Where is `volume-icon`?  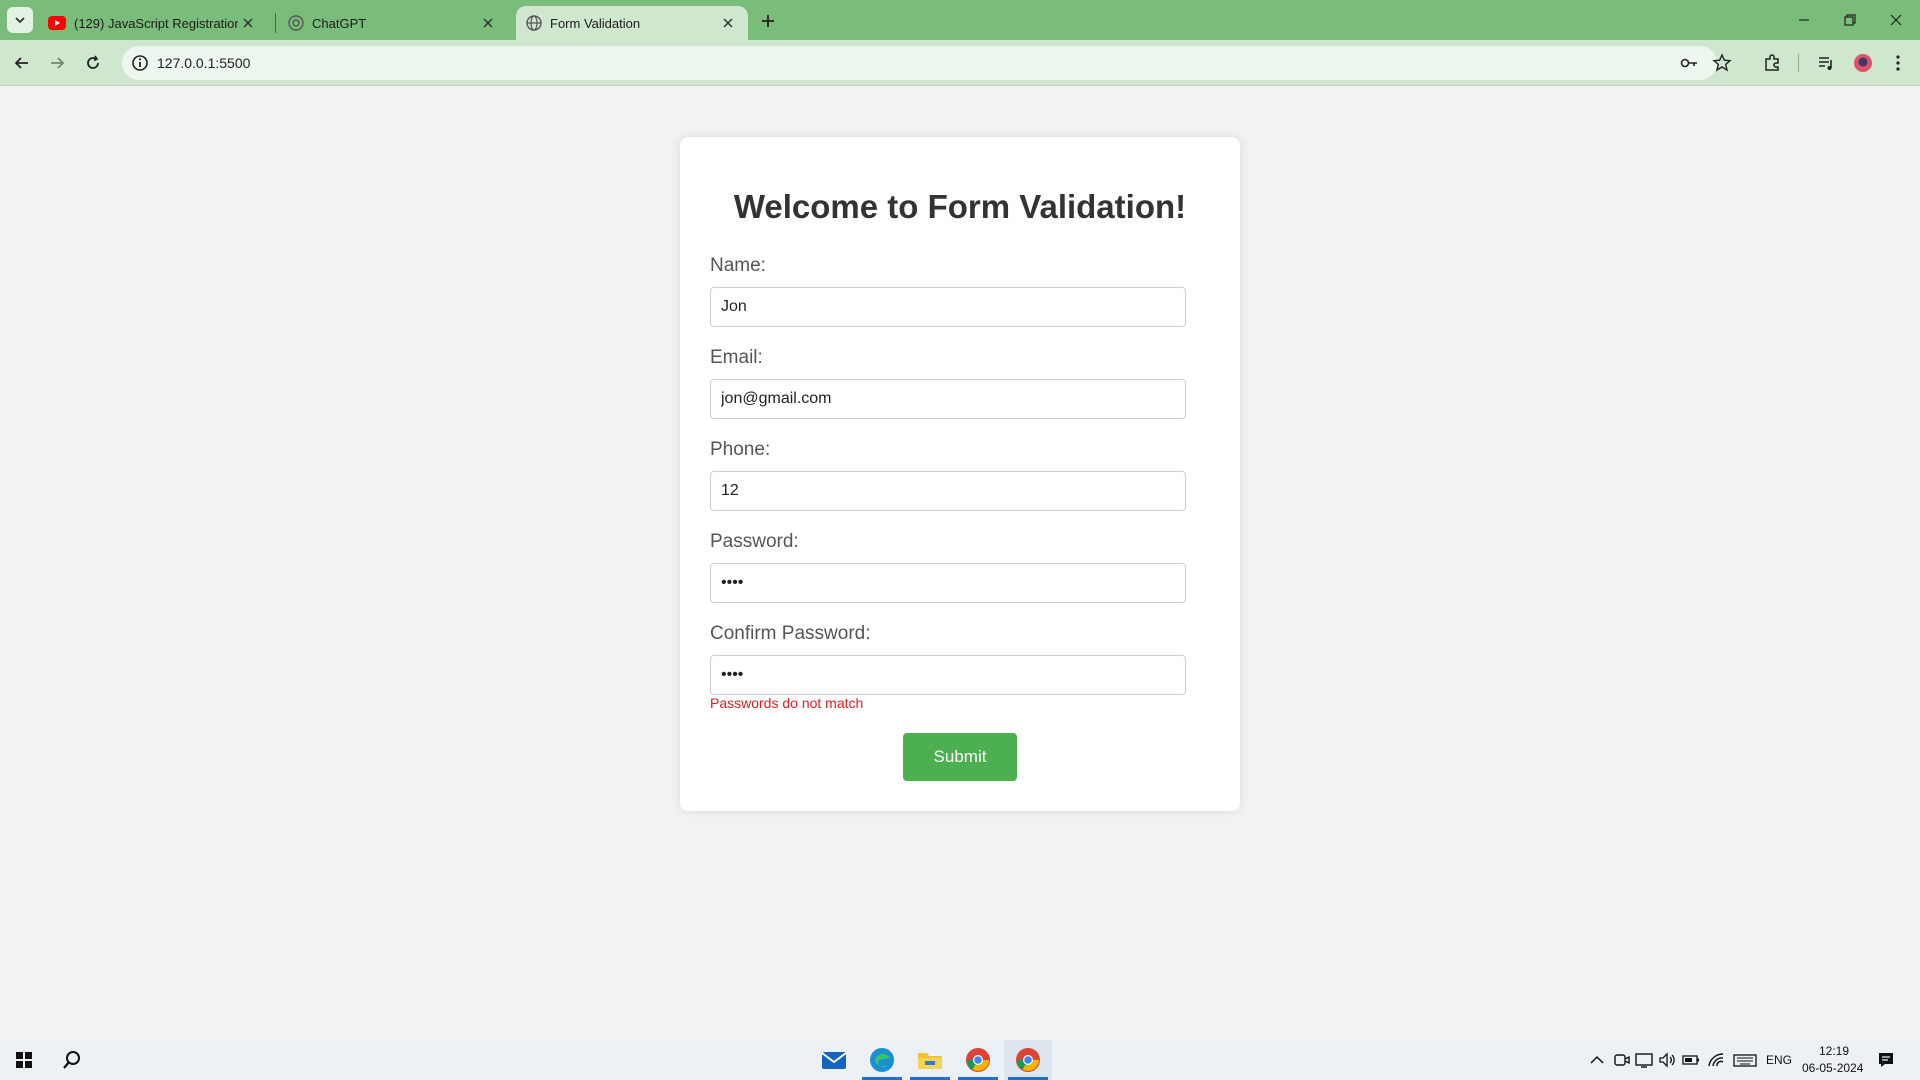
volume-icon is located at coordinates (1667, 1060).